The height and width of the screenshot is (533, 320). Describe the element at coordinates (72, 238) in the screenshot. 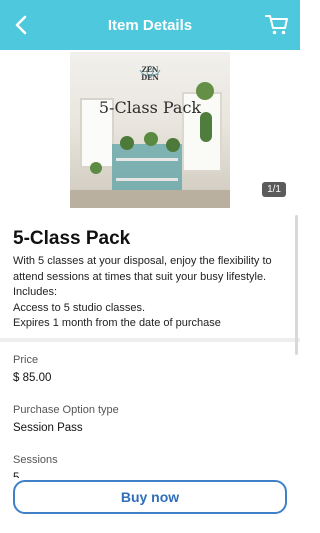

I see `item-title: 5-Class Pack` at that location.